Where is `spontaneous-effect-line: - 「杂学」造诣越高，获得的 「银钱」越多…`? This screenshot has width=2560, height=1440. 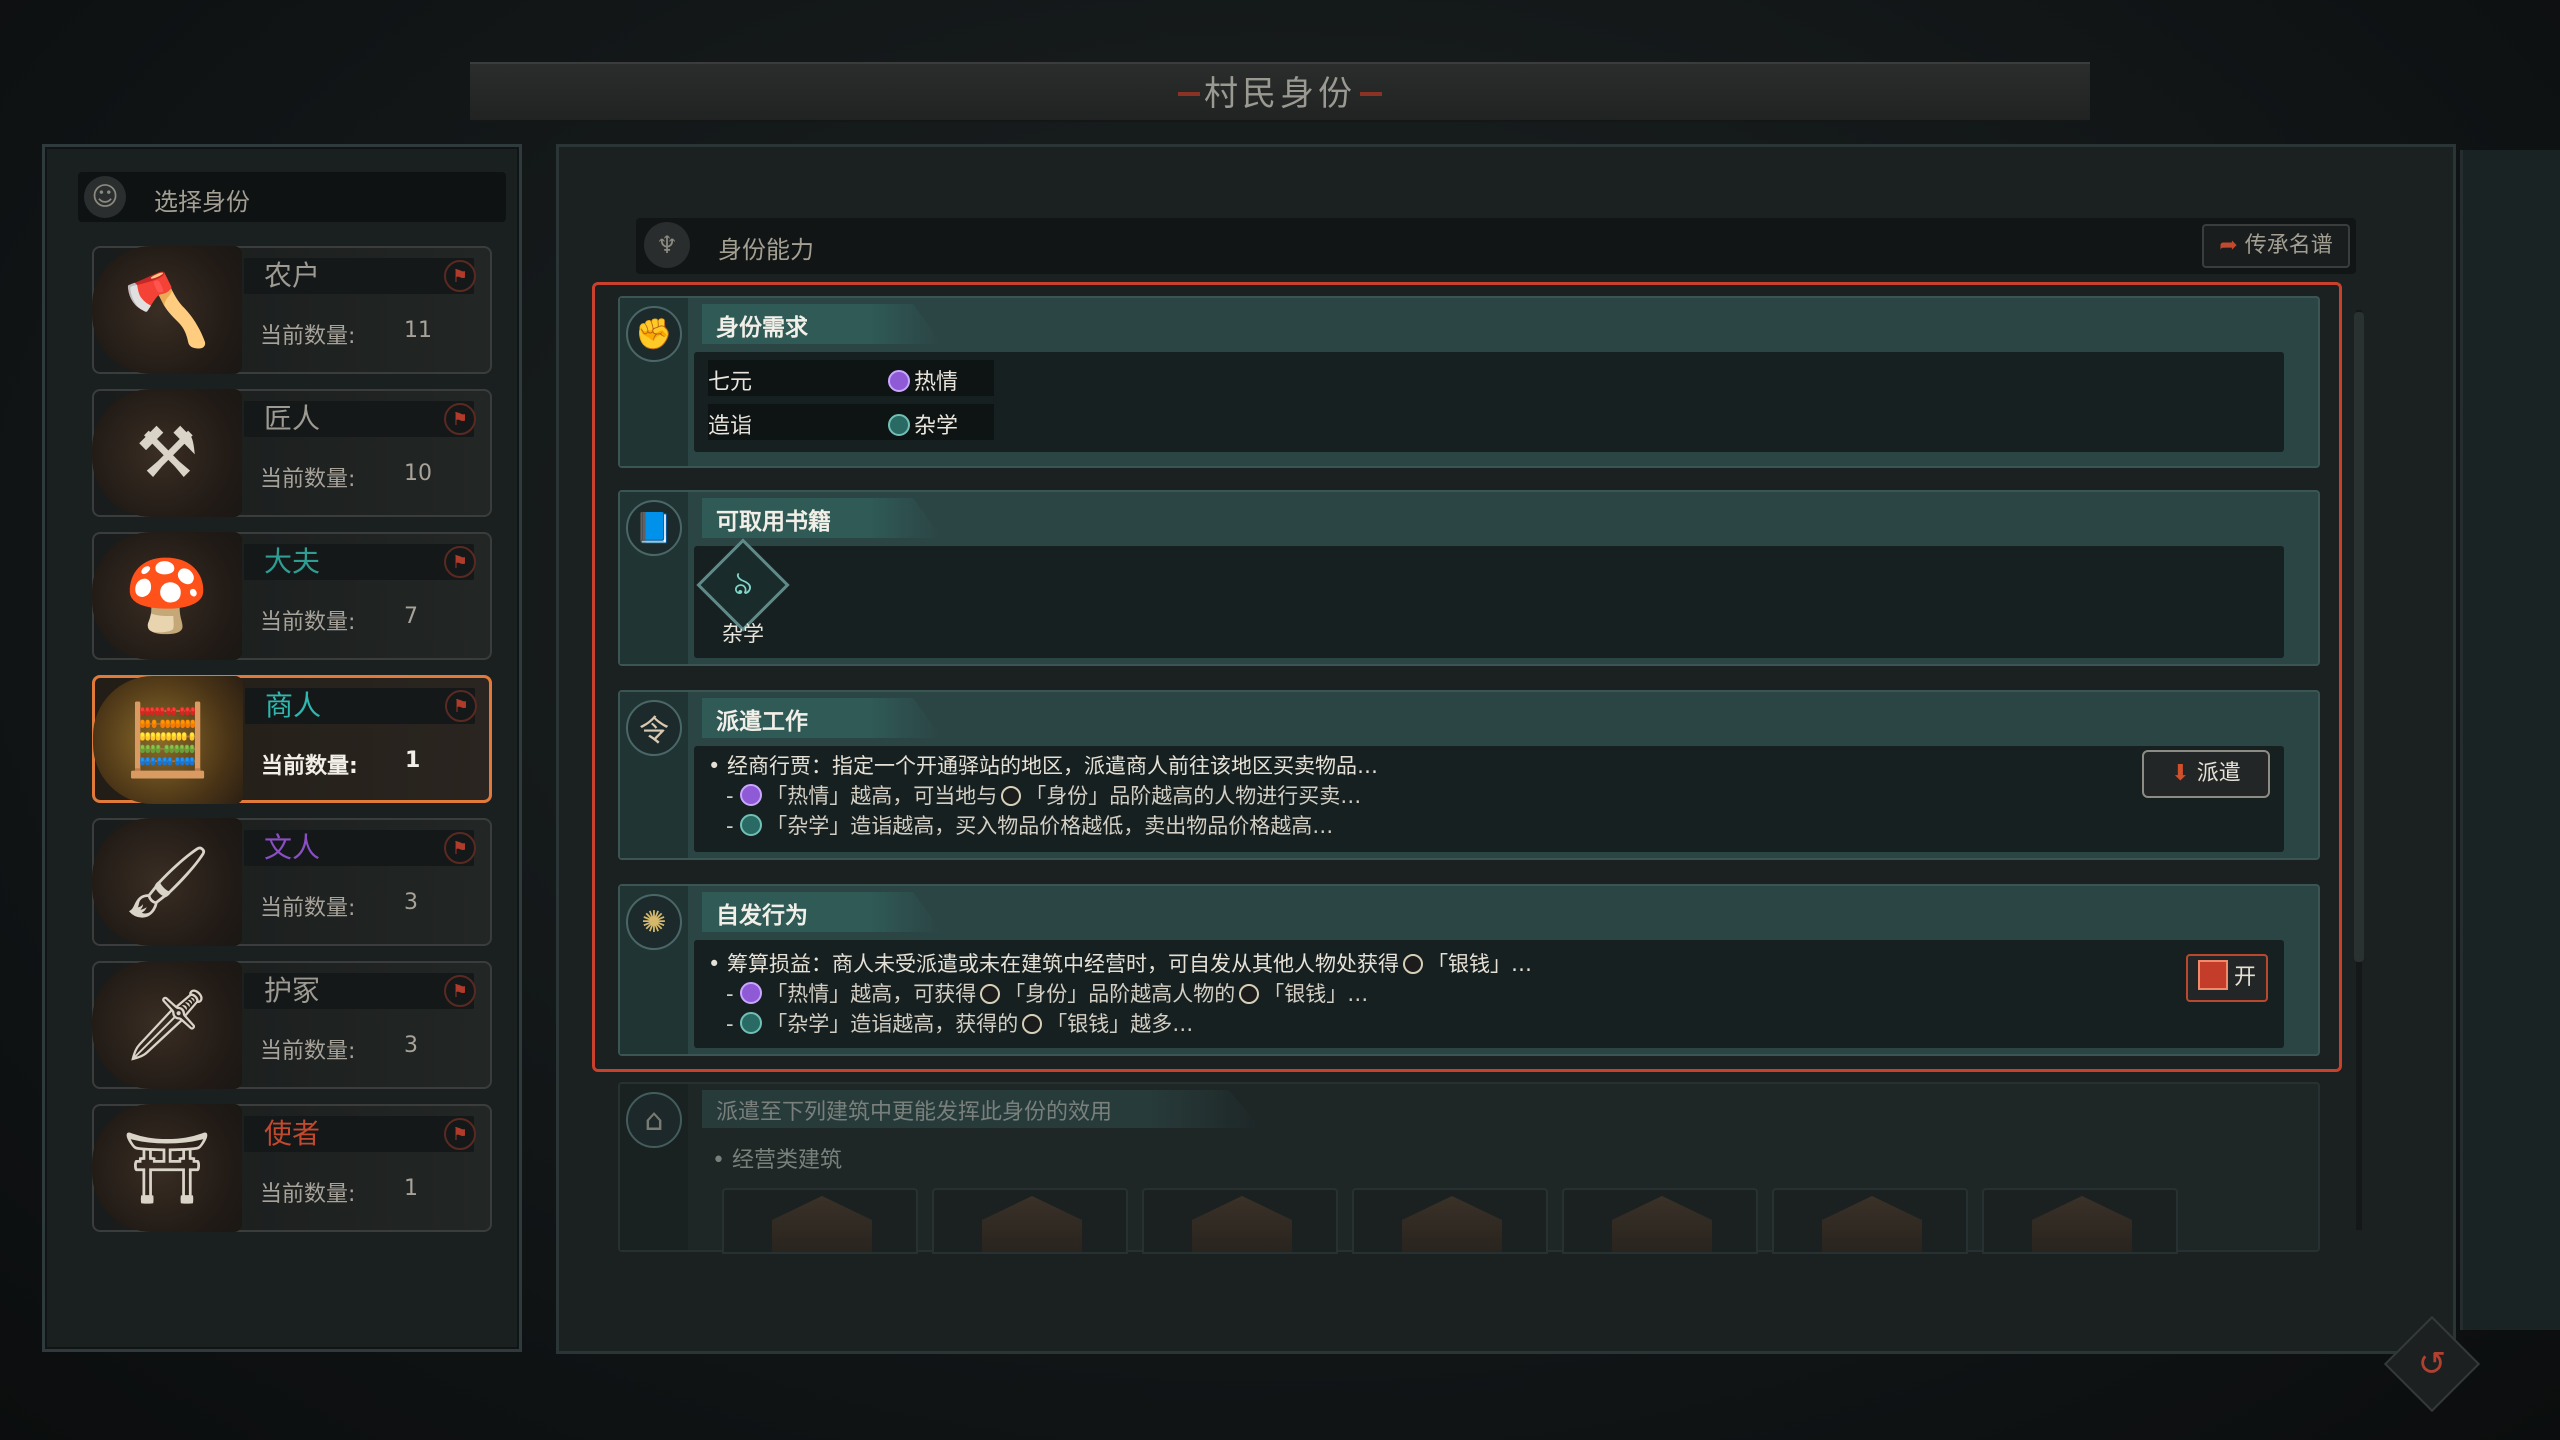 spontaneous-effect-line: - 「杂学」造诣越高，获得的 「银钱」越多… is located at coordinates (960, 1024).